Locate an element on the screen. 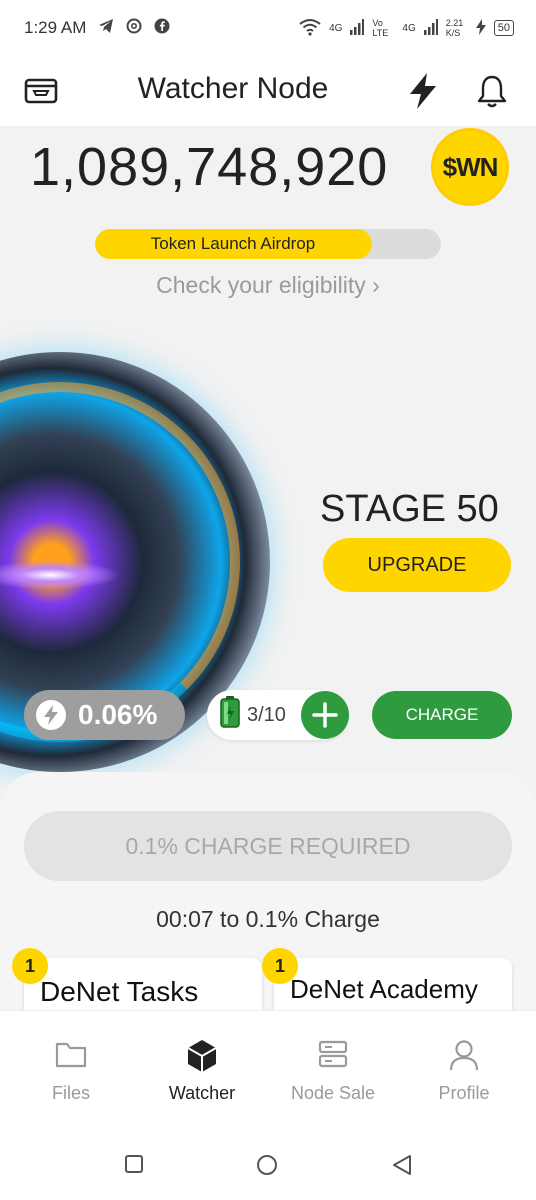  charge-button: CHARGE is located at coordinates (442, 715).